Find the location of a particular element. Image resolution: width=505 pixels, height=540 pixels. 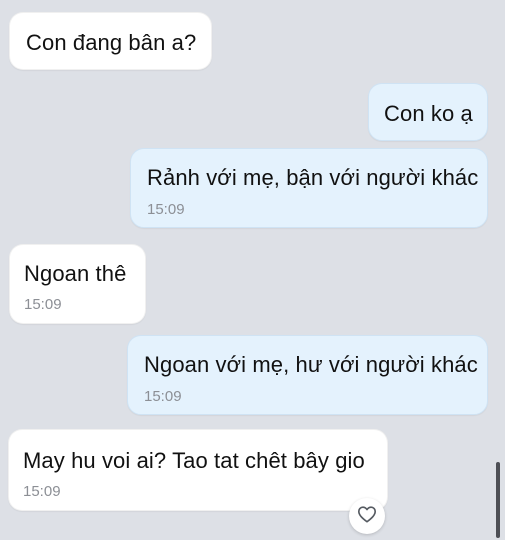

heart-icon is located at coordinates (367, 516).